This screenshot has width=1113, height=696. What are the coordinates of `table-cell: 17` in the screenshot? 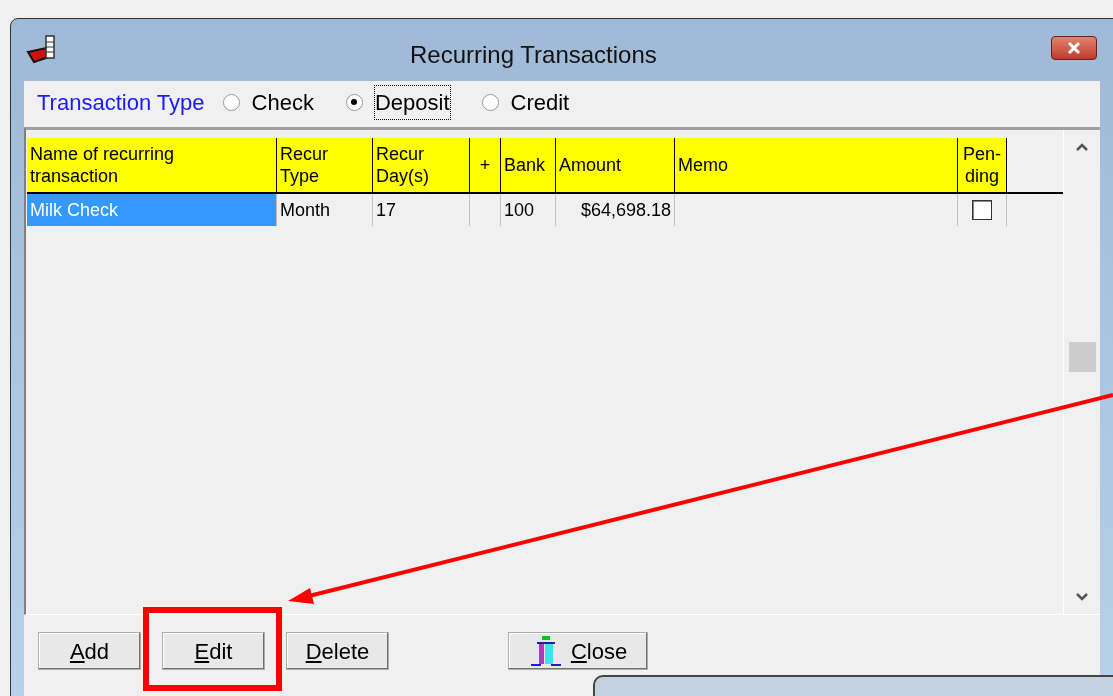 It's located at (421, 210).